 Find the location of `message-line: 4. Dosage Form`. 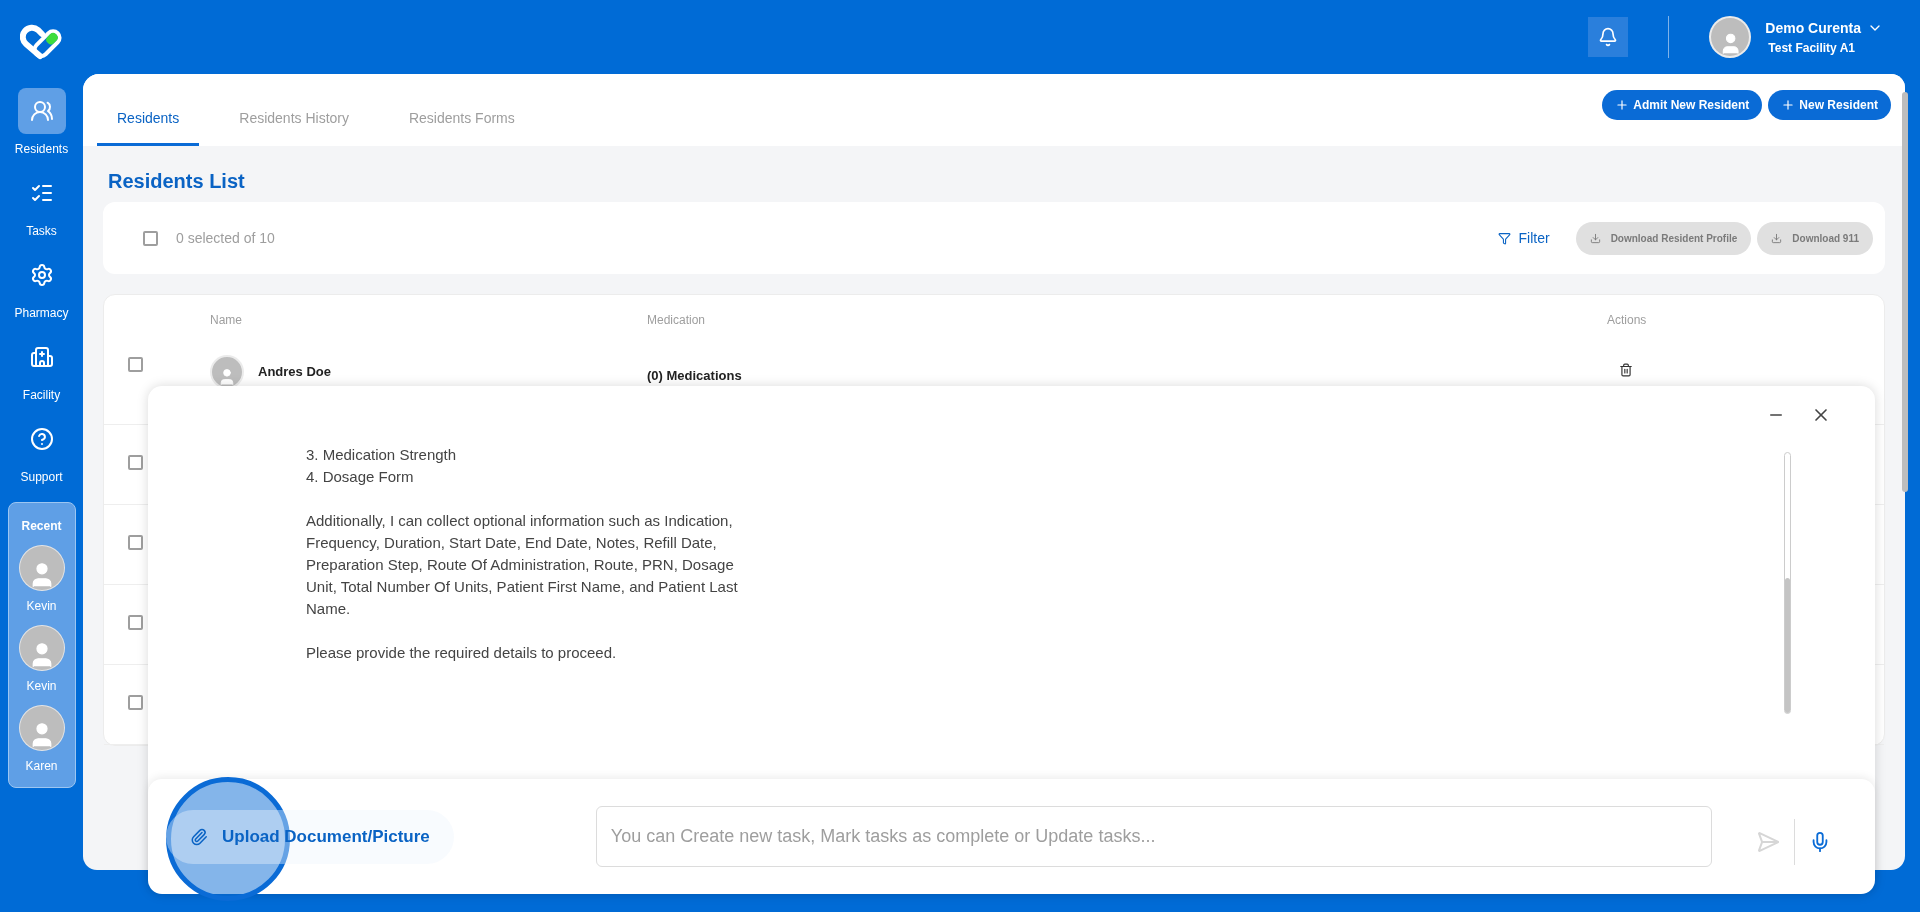

message-line: 4. Dosage Form is located at coordinates (360, 477).